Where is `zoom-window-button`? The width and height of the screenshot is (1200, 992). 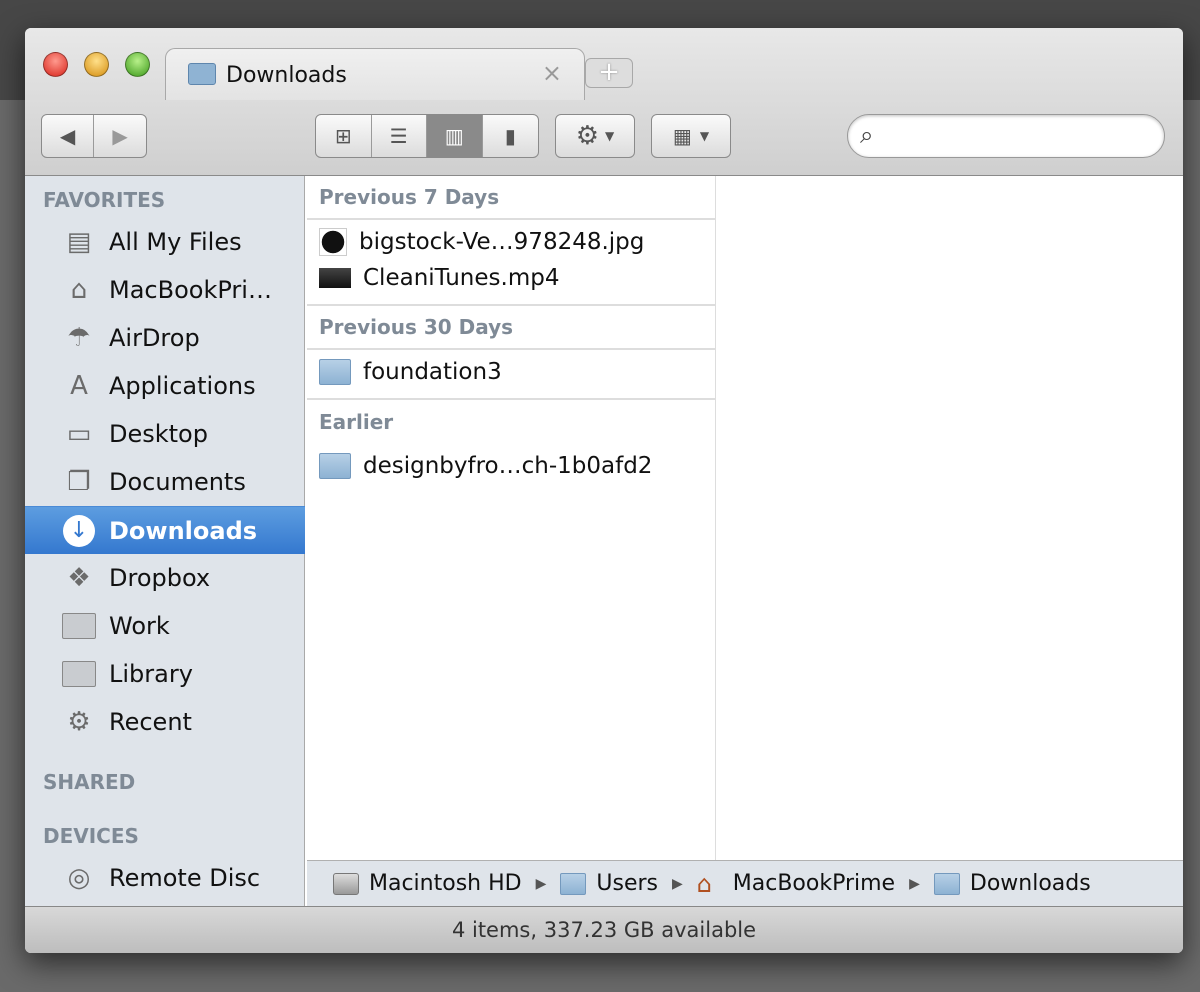 zoom-window-button is located at coordinates (137, 64).